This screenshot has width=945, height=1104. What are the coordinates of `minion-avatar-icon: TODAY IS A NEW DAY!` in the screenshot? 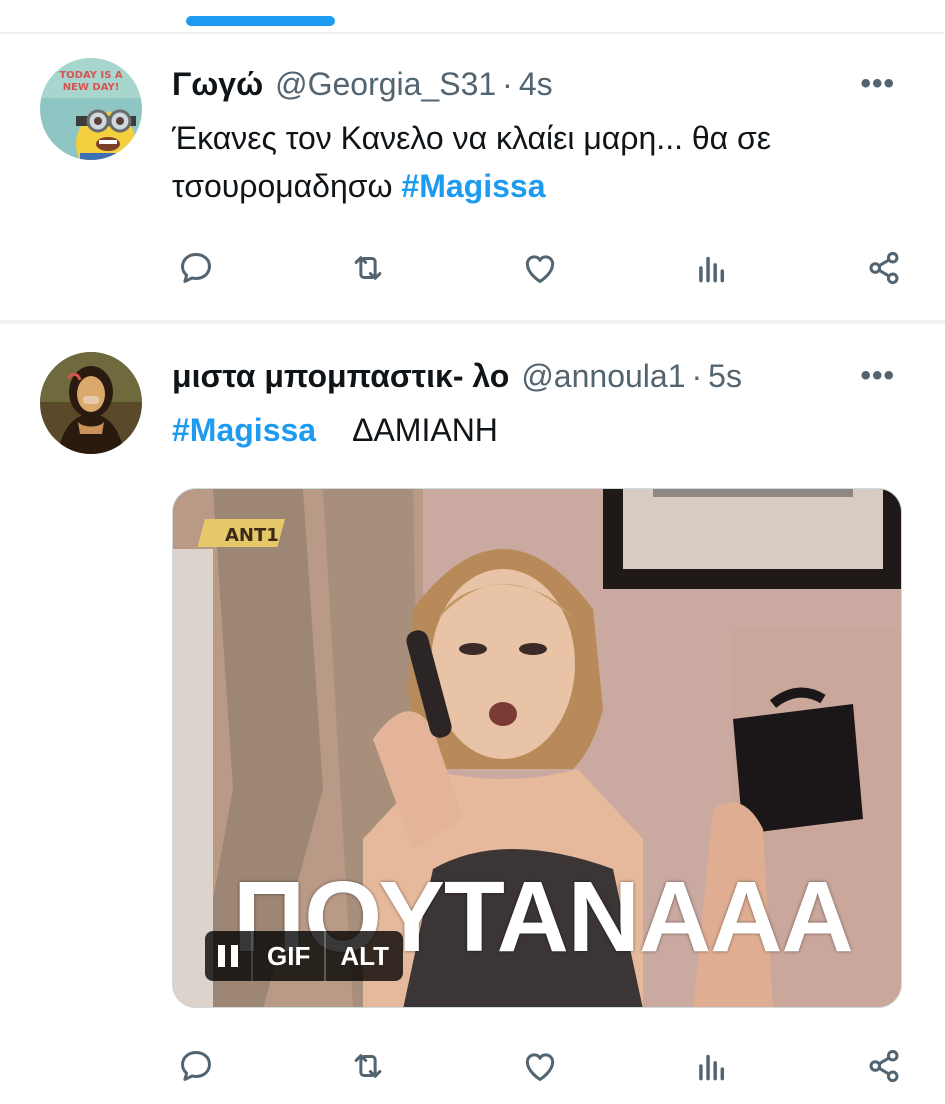 It's located at (91, 109).